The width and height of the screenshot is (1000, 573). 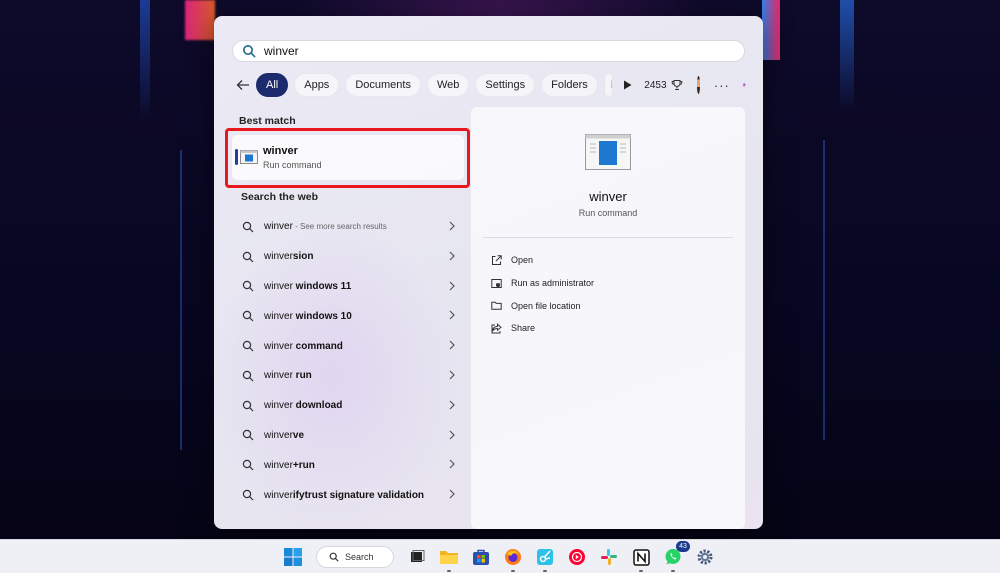 I want to click on web-result-row: winver - See more search results, so click(x=347, y=227).